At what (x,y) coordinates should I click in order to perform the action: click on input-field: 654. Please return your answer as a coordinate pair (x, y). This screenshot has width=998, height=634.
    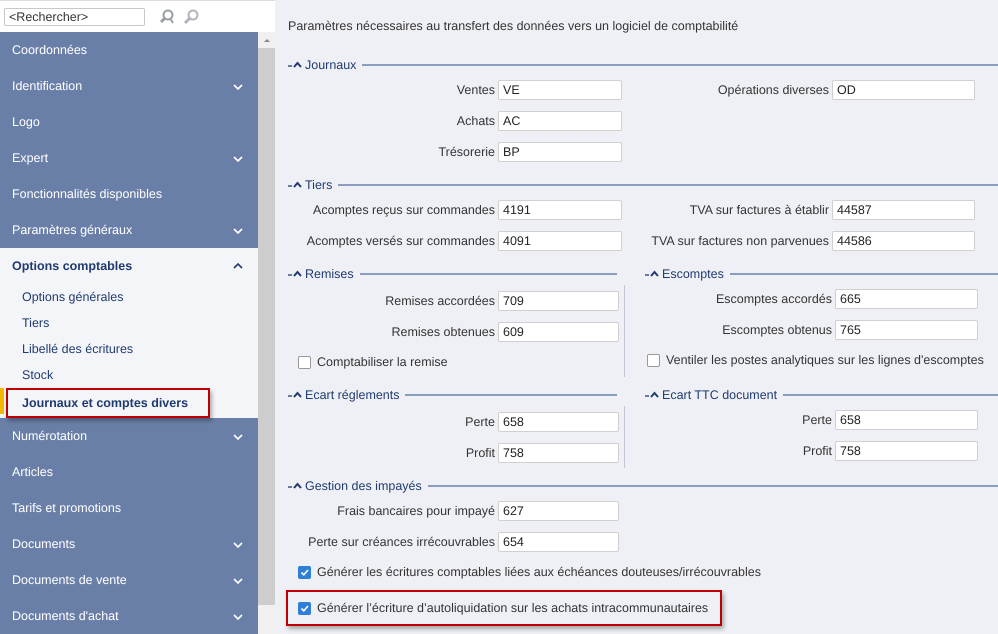
    Looking at the image, I should click on (558, 542).